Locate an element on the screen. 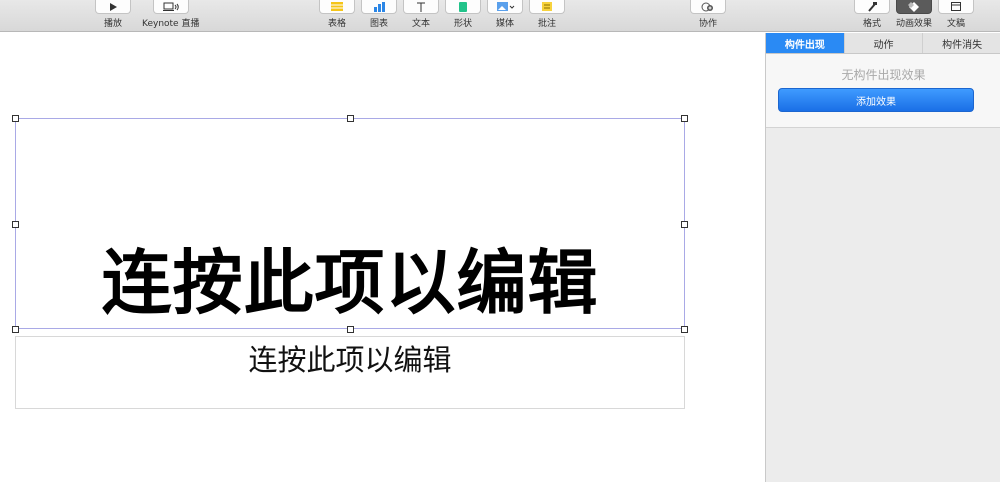 The image size is (1000, 482). media-label: 媒体 is located at coordinates (504, 24).